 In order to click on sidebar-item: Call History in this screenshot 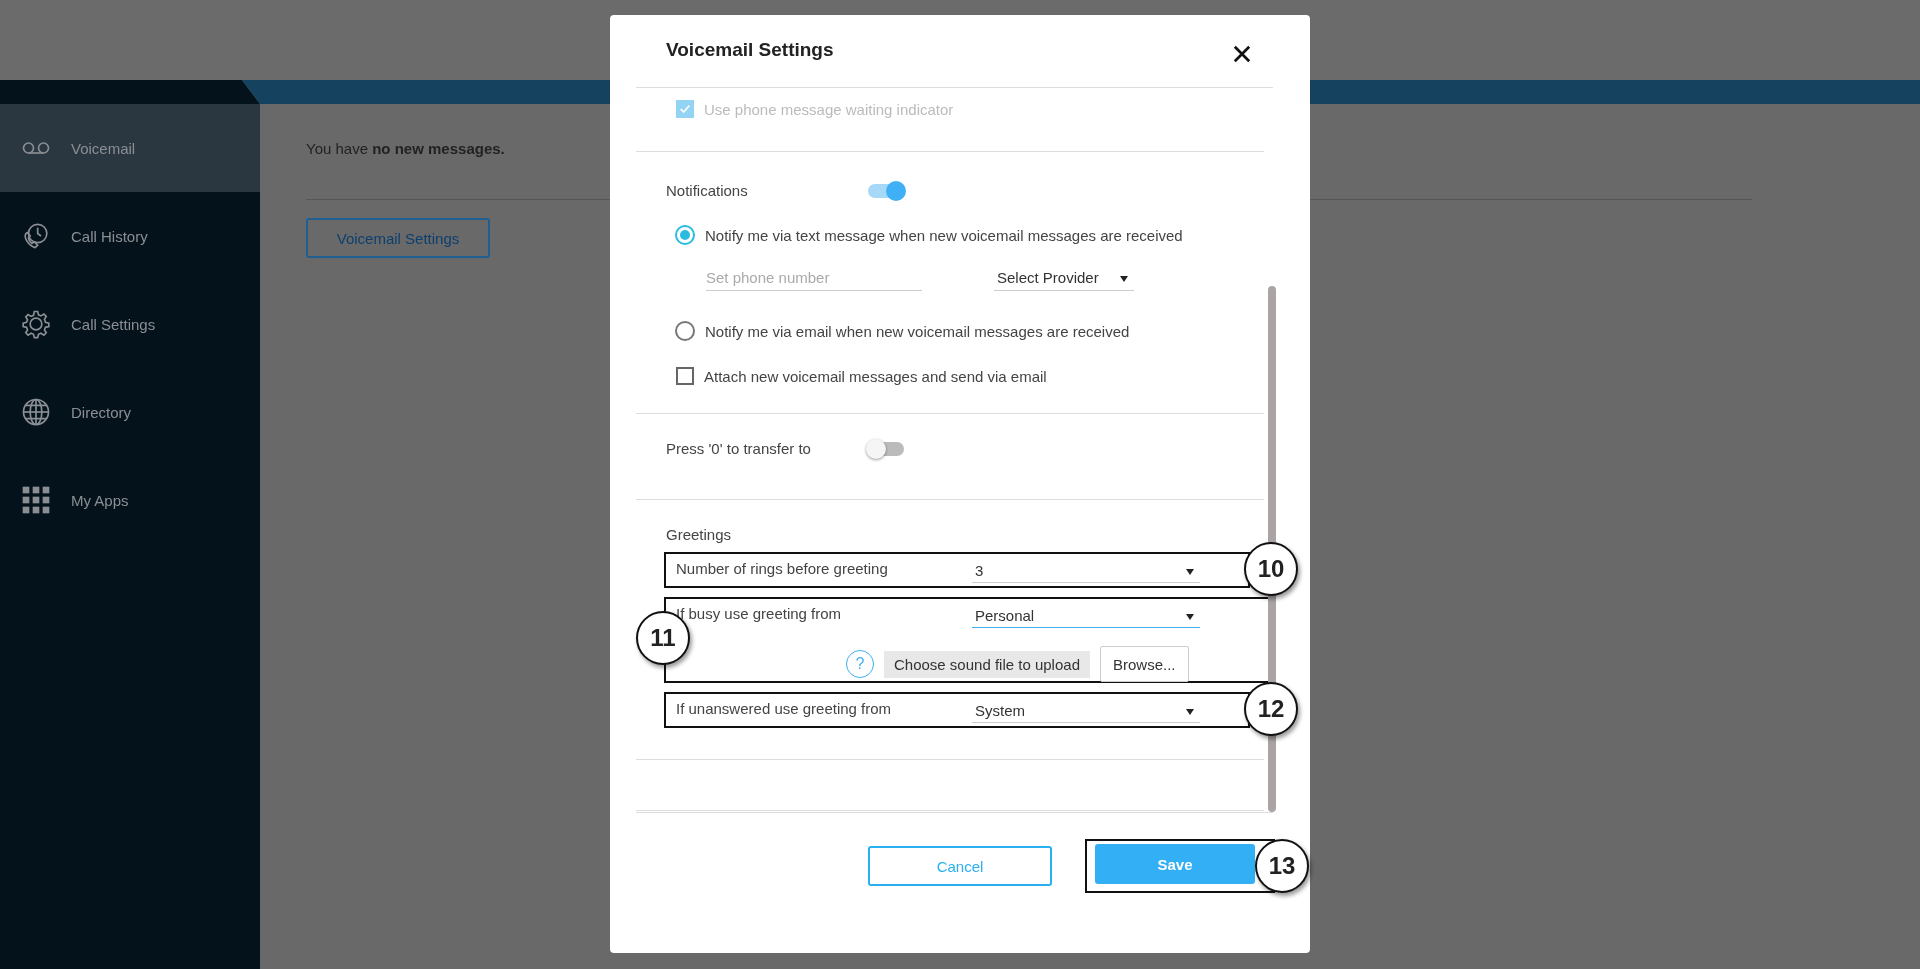, I will do `click(130, 236)`.